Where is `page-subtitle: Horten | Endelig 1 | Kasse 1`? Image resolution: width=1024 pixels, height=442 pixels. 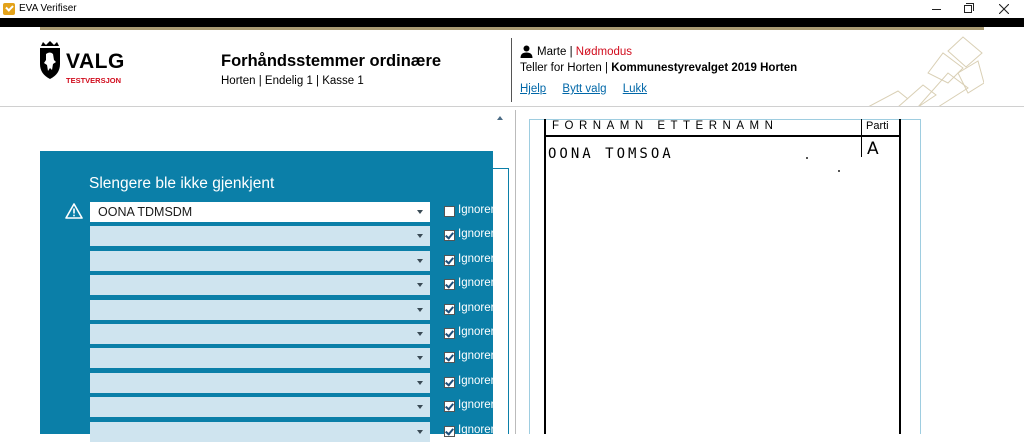
page-subtitle: Horten | Endelig 1 | Kasse 1 is located at coordinates (292, 81).